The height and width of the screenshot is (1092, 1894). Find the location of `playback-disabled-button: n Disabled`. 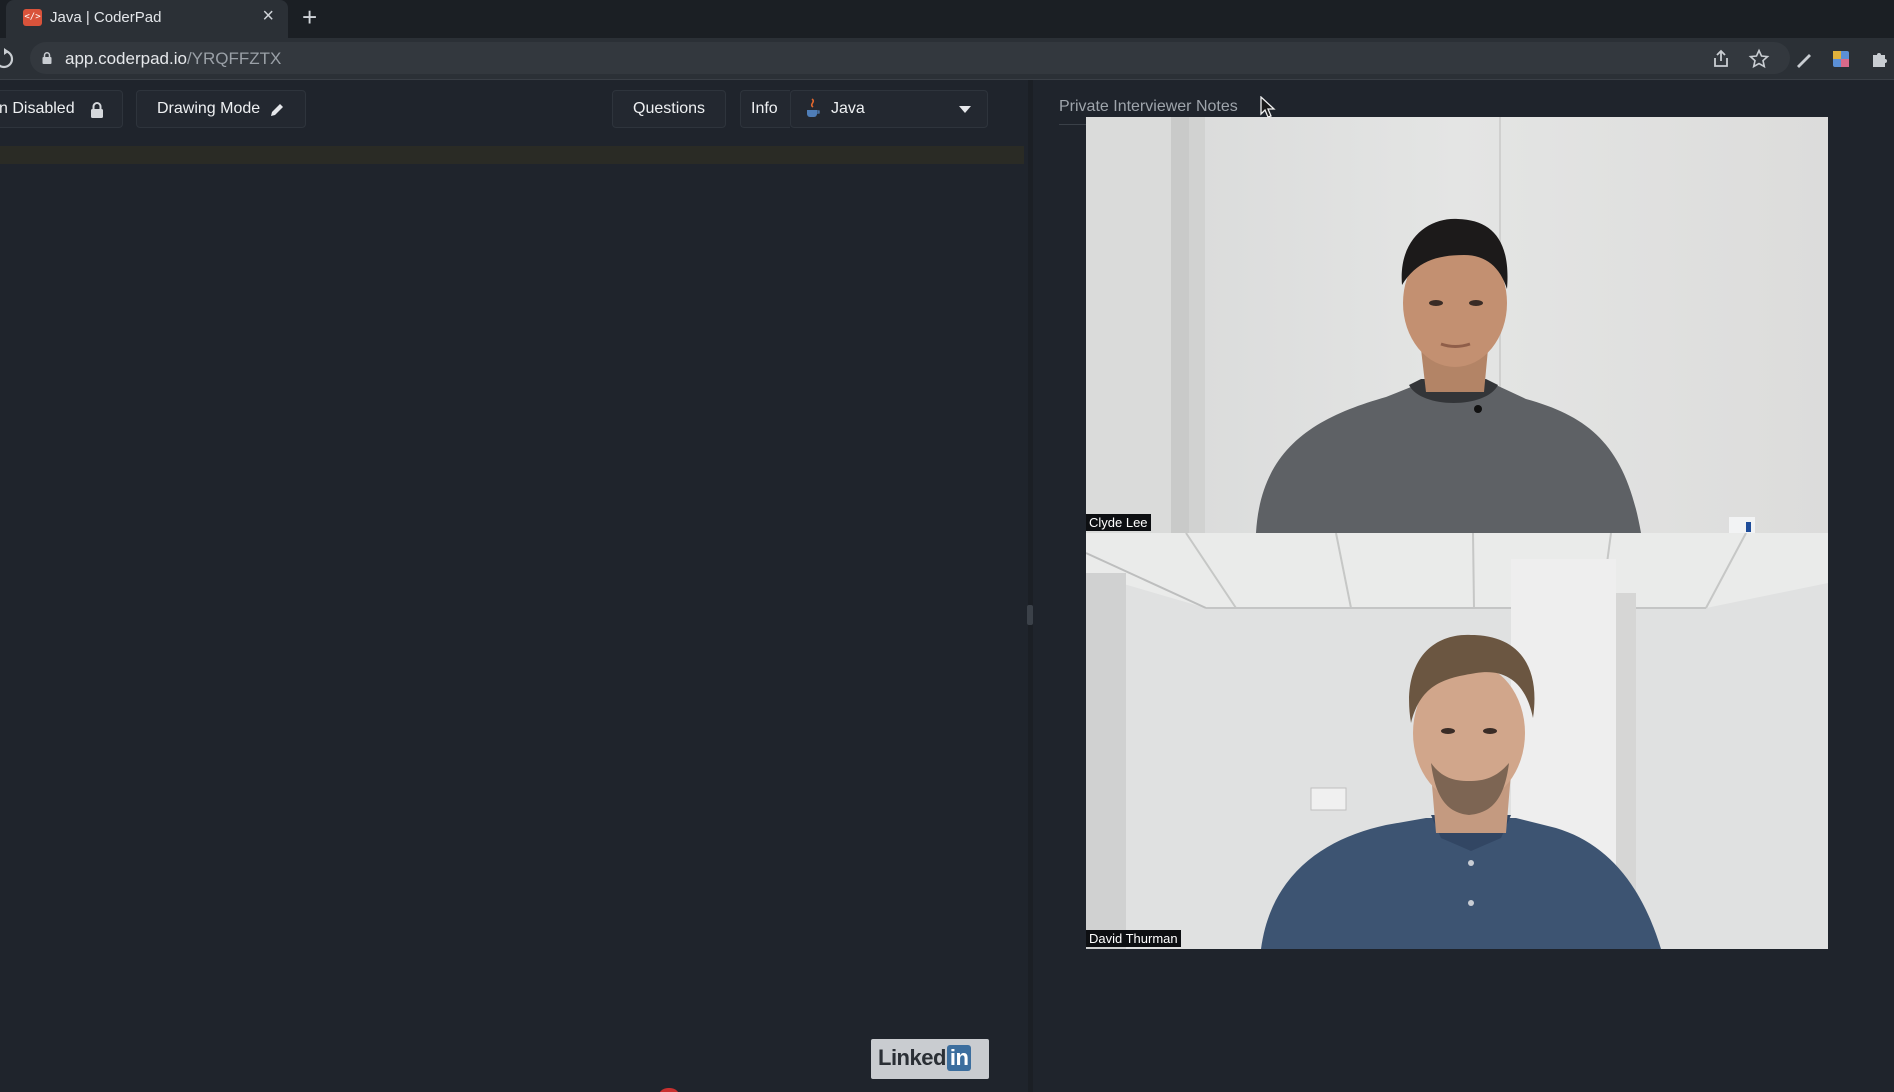

playback-disabled-button: n Disabled is located at coordinates (61, 109).